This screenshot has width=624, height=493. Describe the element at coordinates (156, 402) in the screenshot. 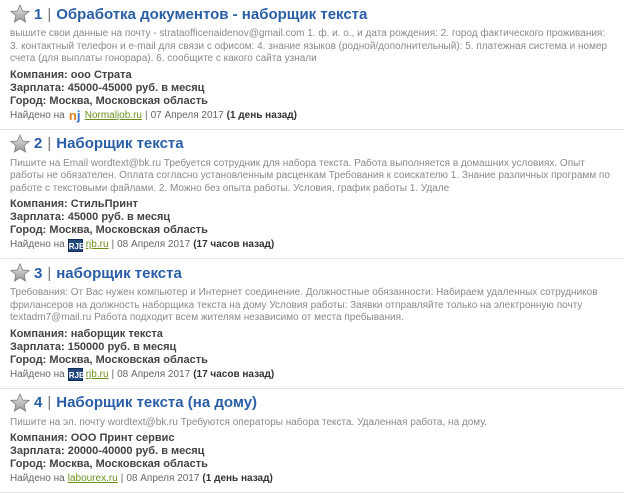

I see `job-title-link: Наборщик текста (на дому)` at that location.